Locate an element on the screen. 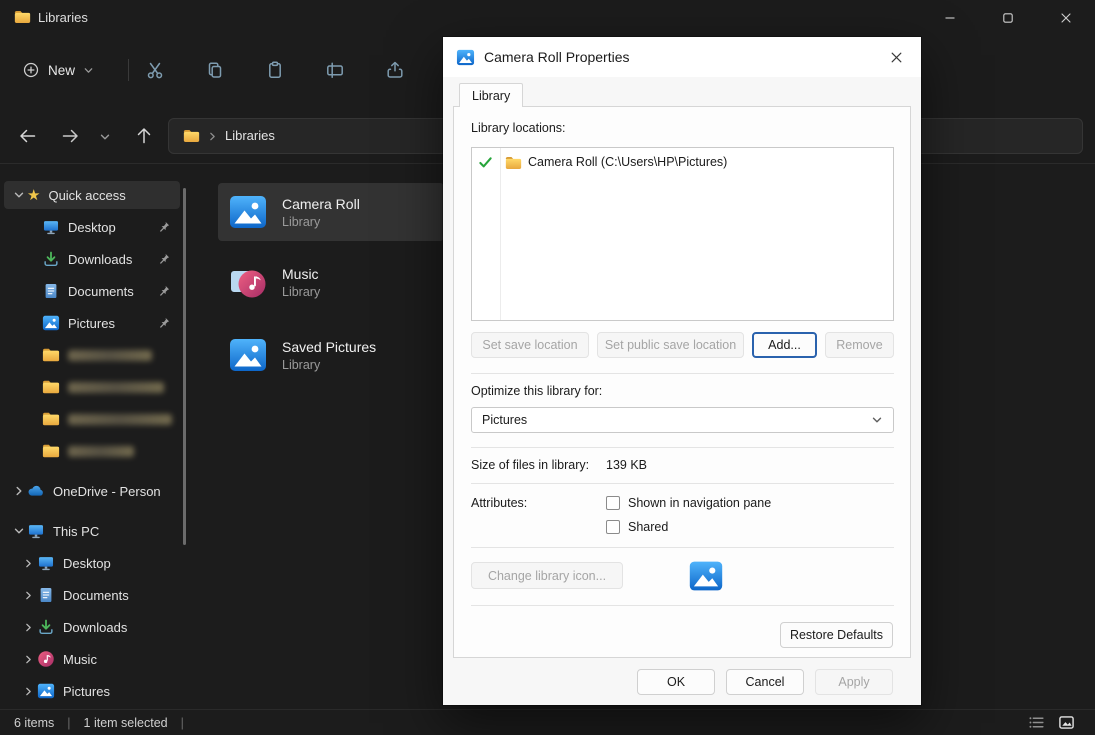 The image size is (1095, 735). file-row-saved-pictures: Saved Pictures Library is located at coordinates (331, 355).